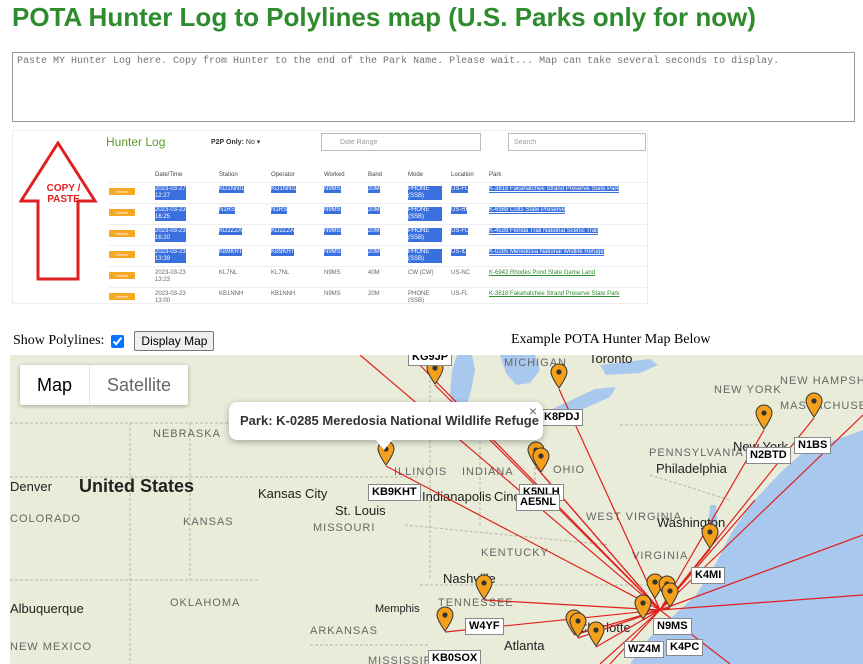  What do you see at coordinates (163, 217) in the screenshot?
I see `time-text: 16:25` at bounding box center [163, 217].